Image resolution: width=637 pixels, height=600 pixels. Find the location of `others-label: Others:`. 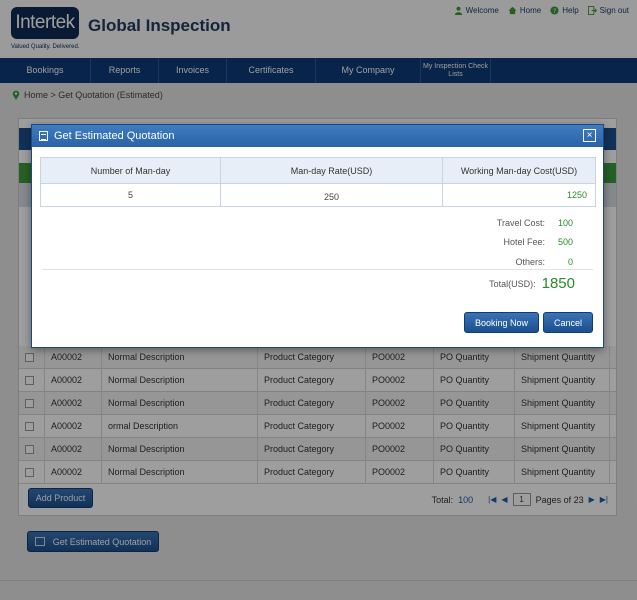

others-label: Others: is located at coordinates (530, 261).